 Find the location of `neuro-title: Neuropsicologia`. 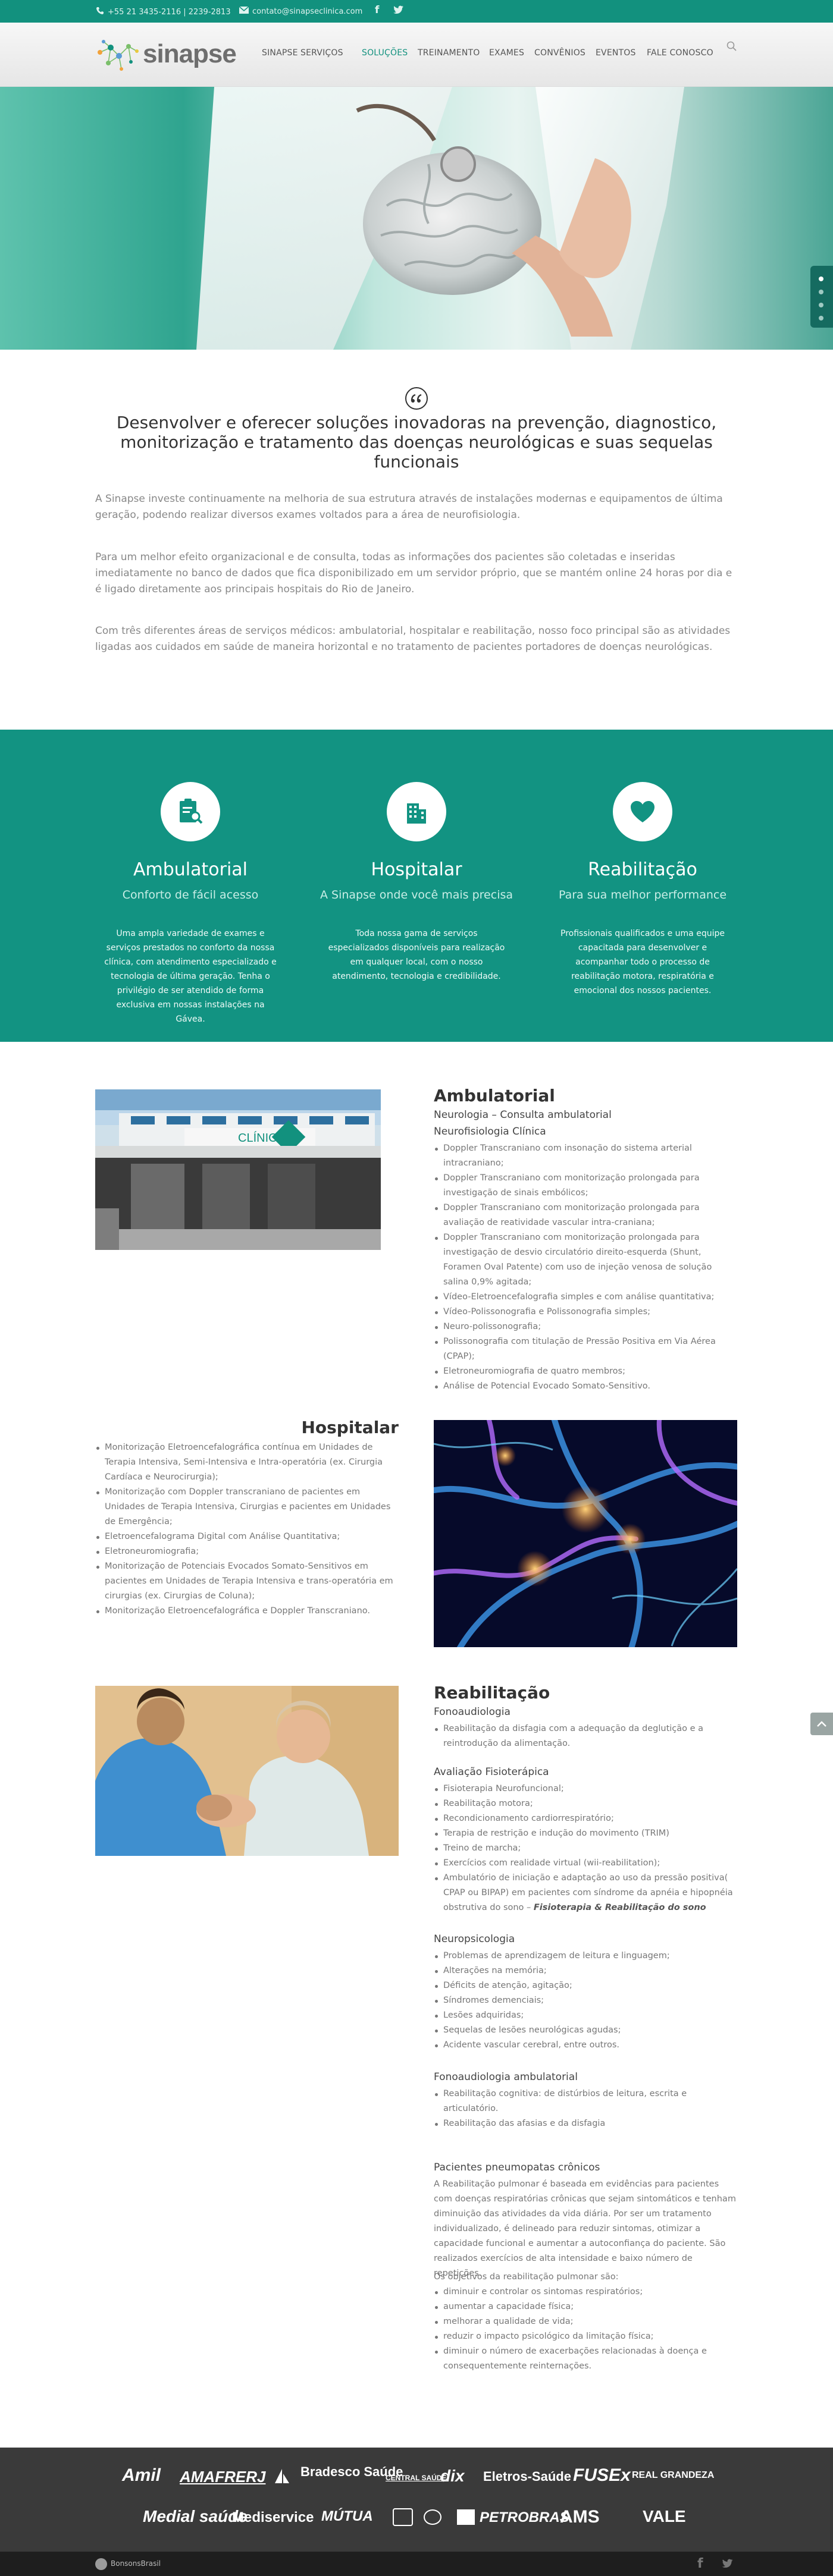

neuro-title: Neuropsicologia is located at coordinates (474, 1939).